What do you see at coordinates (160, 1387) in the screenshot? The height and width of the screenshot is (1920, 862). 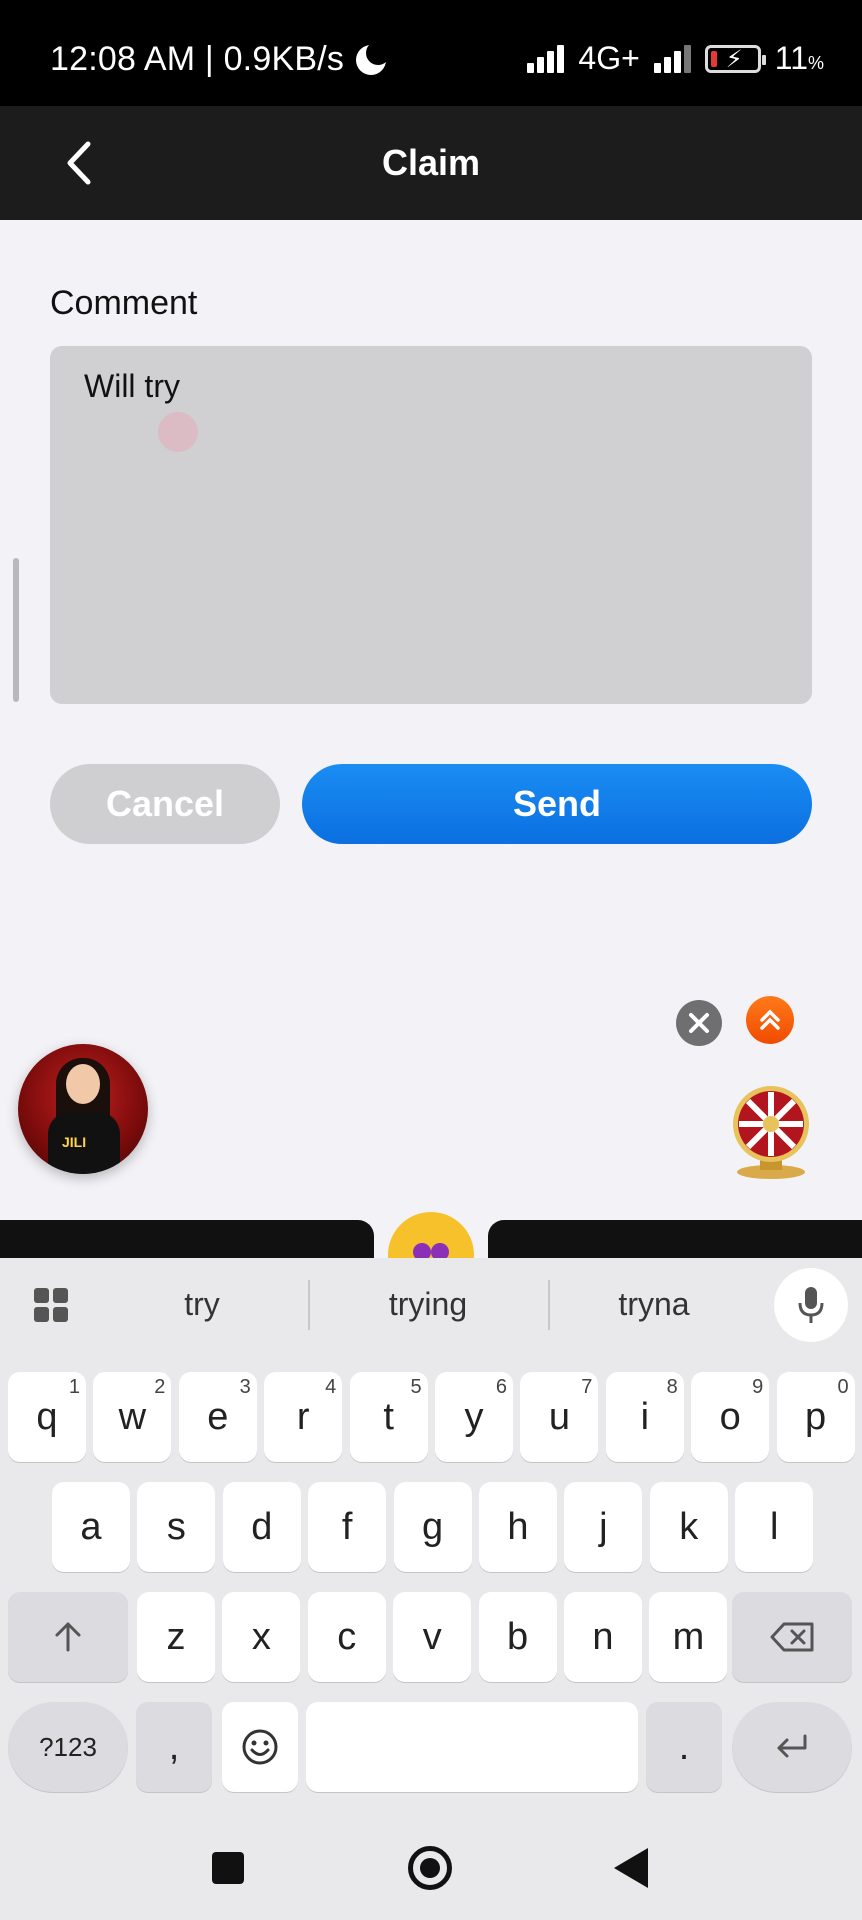 I see `key-hint-2: 2` at bounding box center [160, 1387].